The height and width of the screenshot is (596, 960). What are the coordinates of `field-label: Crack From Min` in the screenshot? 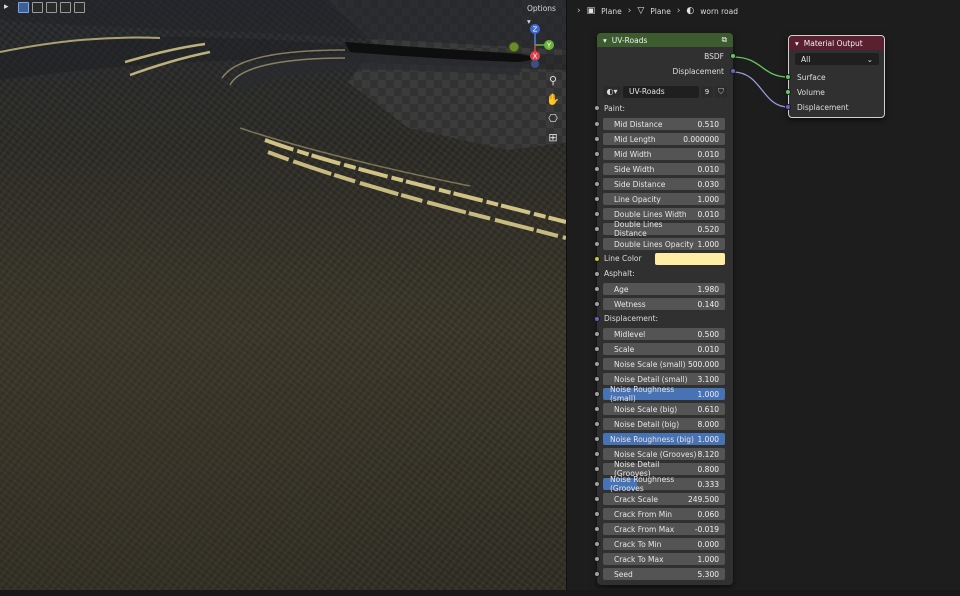 It's located at (643, 514).